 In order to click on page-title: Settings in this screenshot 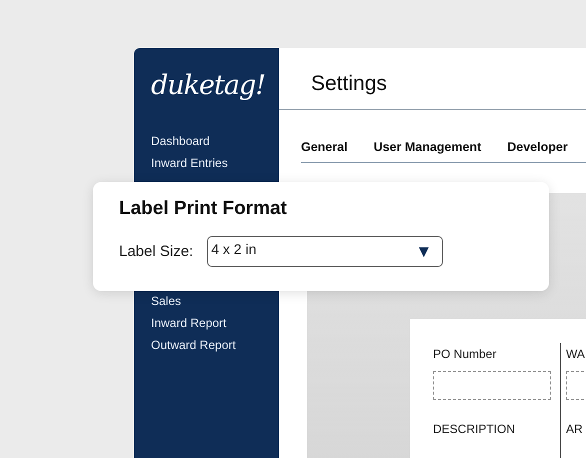, I will do `click(349, 84)`.